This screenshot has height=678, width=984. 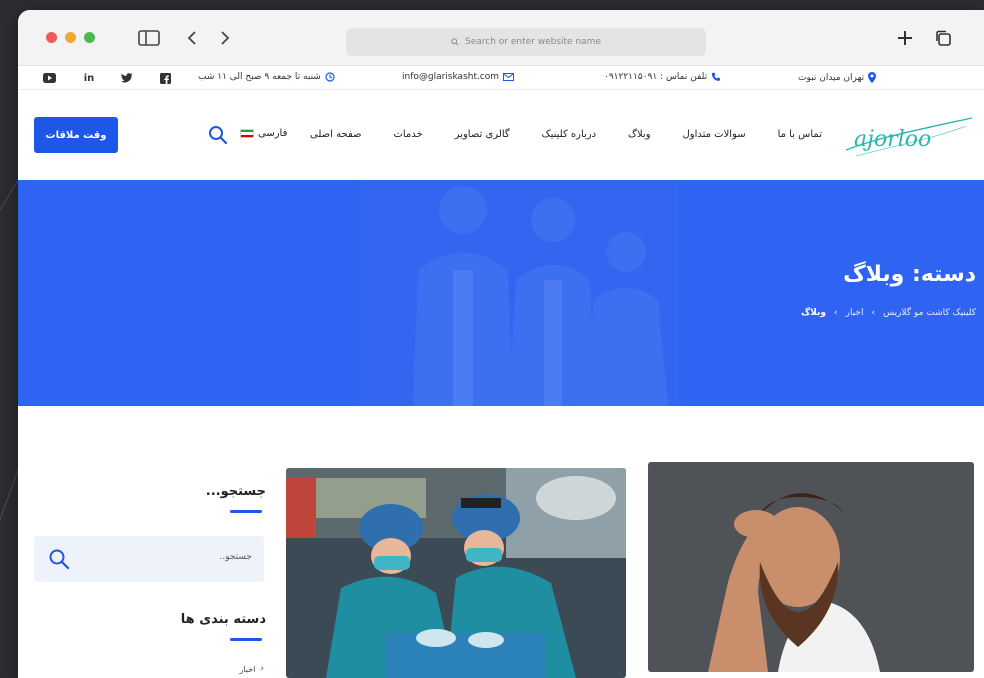 I want to click on tab-overview-icon, so click(x=943, y=38).